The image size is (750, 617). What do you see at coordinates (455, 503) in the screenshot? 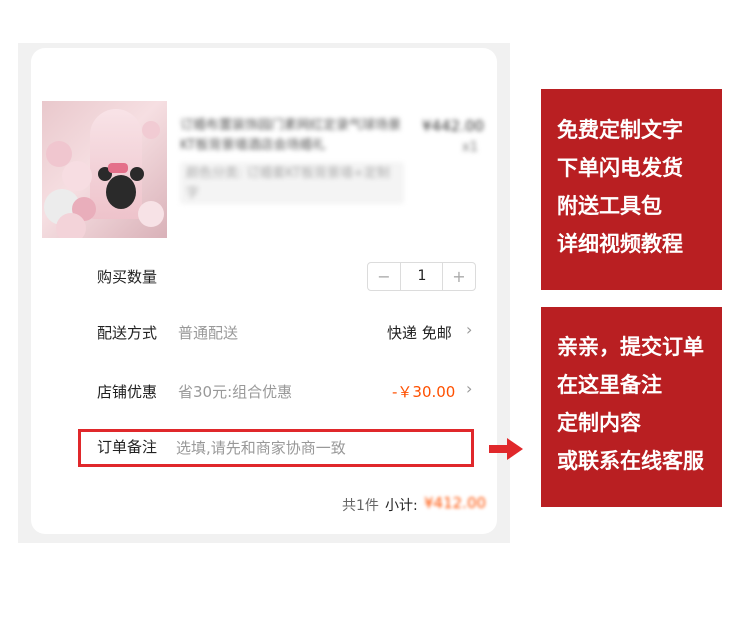
I see `subtotal-value: ¥412.00` at bounding box center [455, 503].